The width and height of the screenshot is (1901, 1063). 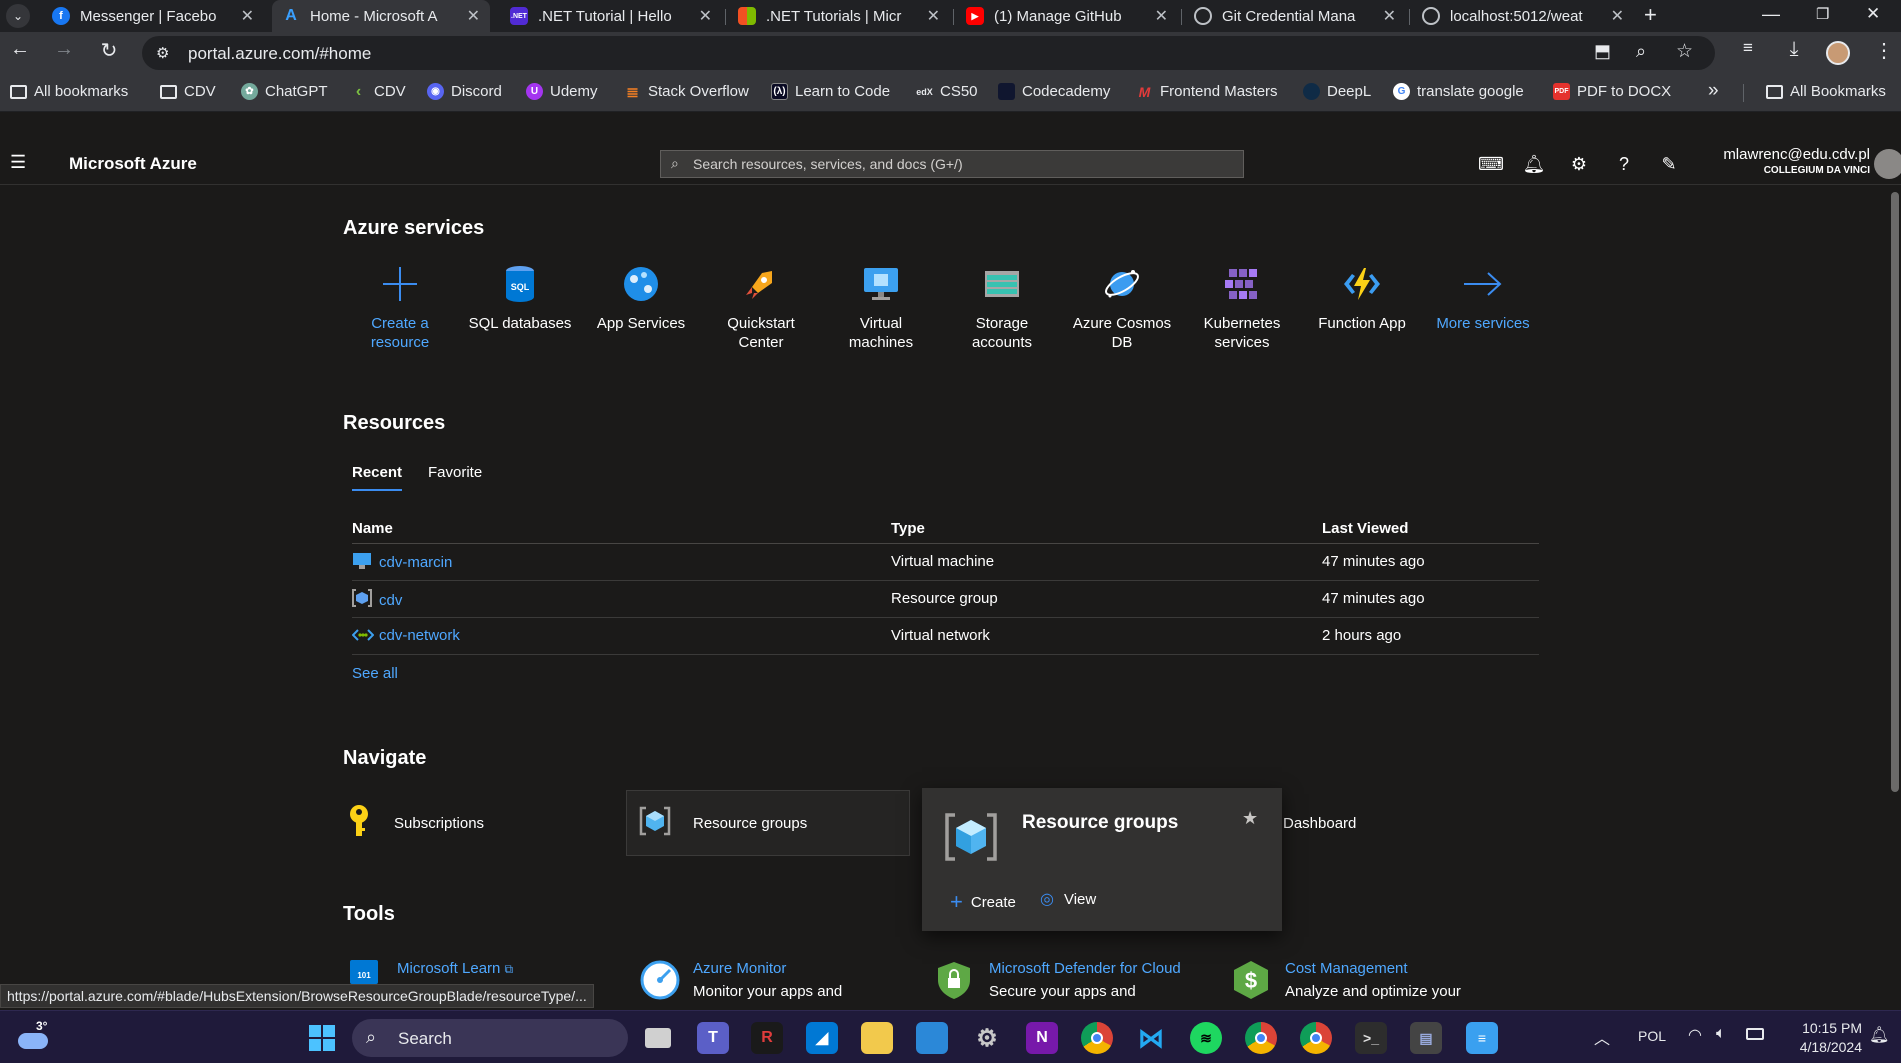 What do you see at coordinates (1523, 16) in the screenshot?
I see `tab-localhost: localhost:5012/weat ✕` at bounding box center [1523, 16].